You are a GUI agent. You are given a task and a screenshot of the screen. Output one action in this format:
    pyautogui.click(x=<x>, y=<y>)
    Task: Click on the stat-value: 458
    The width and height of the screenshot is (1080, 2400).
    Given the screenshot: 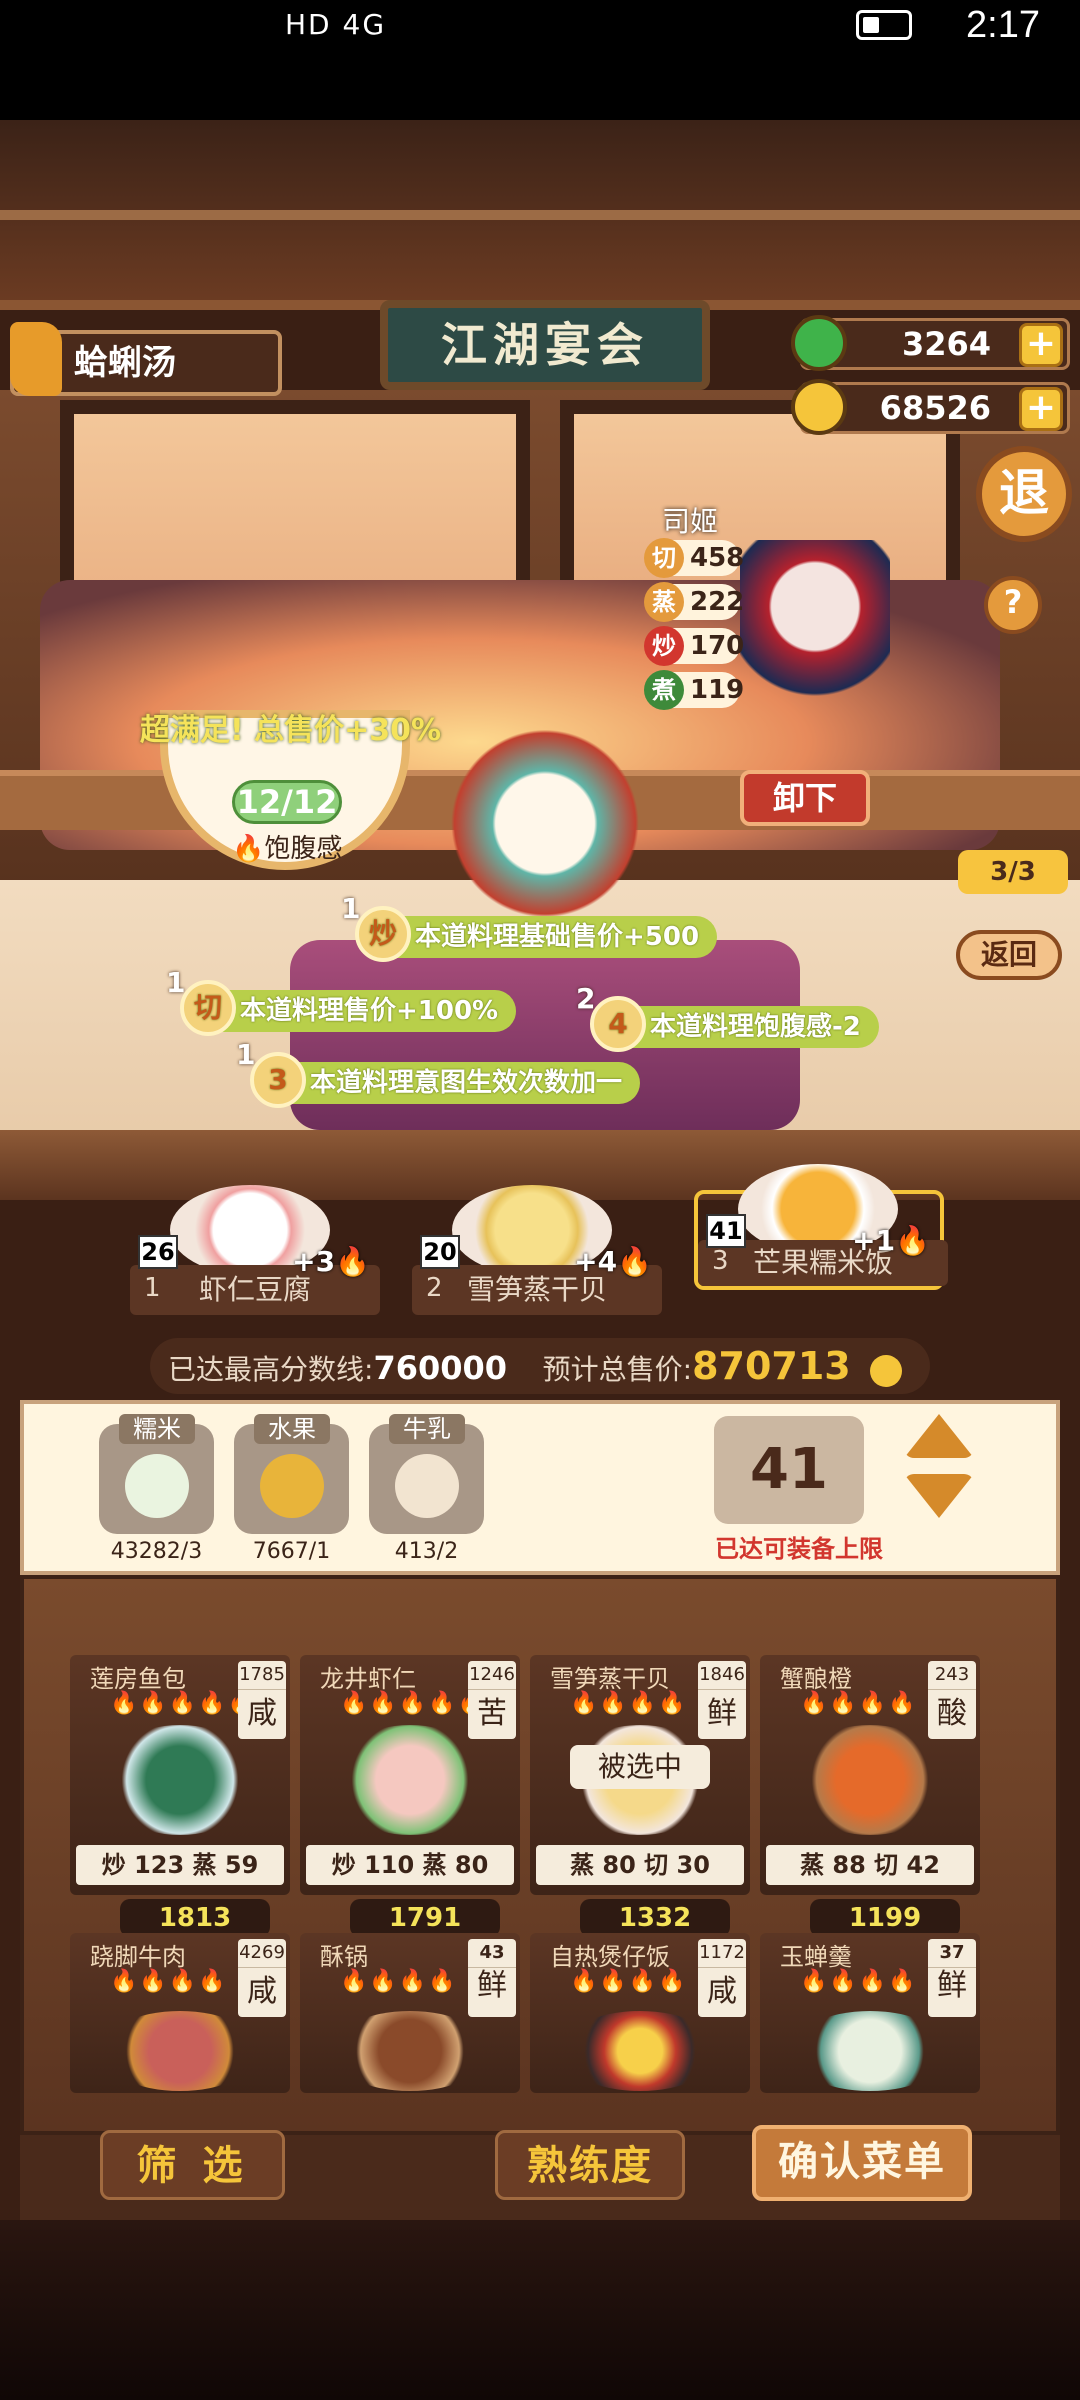 What is the action you would take?
    pyautogui.click(x=717, y=558)
    